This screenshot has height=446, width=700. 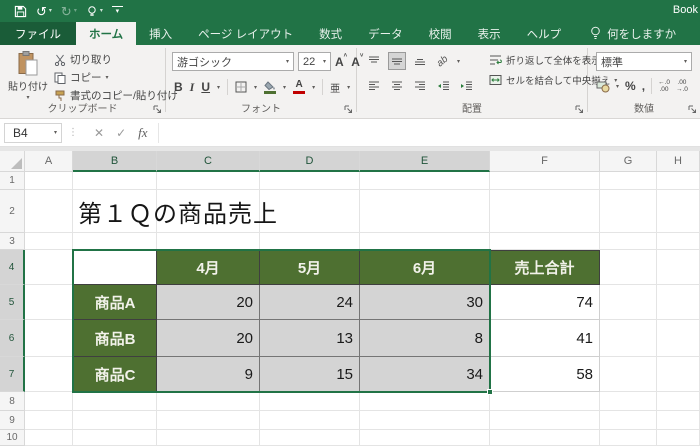 I want to click on font-dialog-launcher, so click(x=348, y=109).